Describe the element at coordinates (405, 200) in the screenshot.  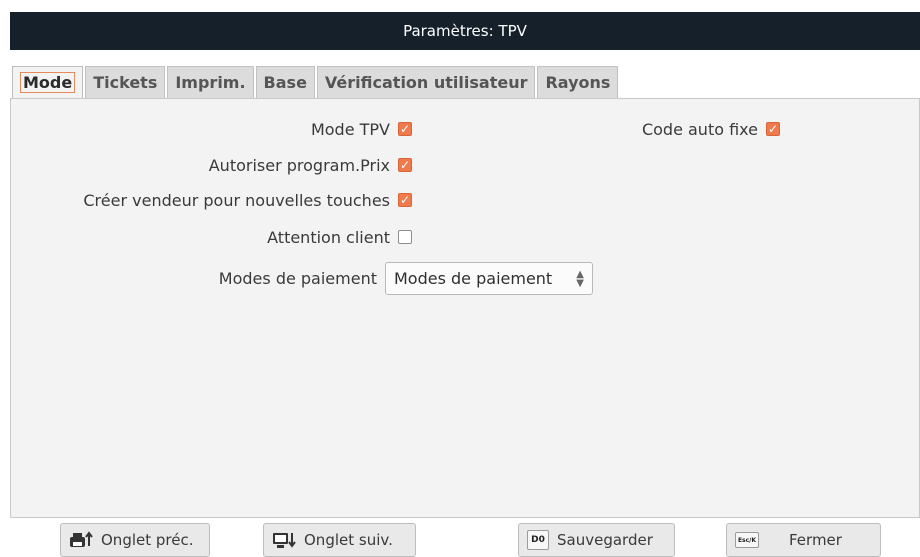
I see `creer-vendeur-checkbox: ✓` at that location.